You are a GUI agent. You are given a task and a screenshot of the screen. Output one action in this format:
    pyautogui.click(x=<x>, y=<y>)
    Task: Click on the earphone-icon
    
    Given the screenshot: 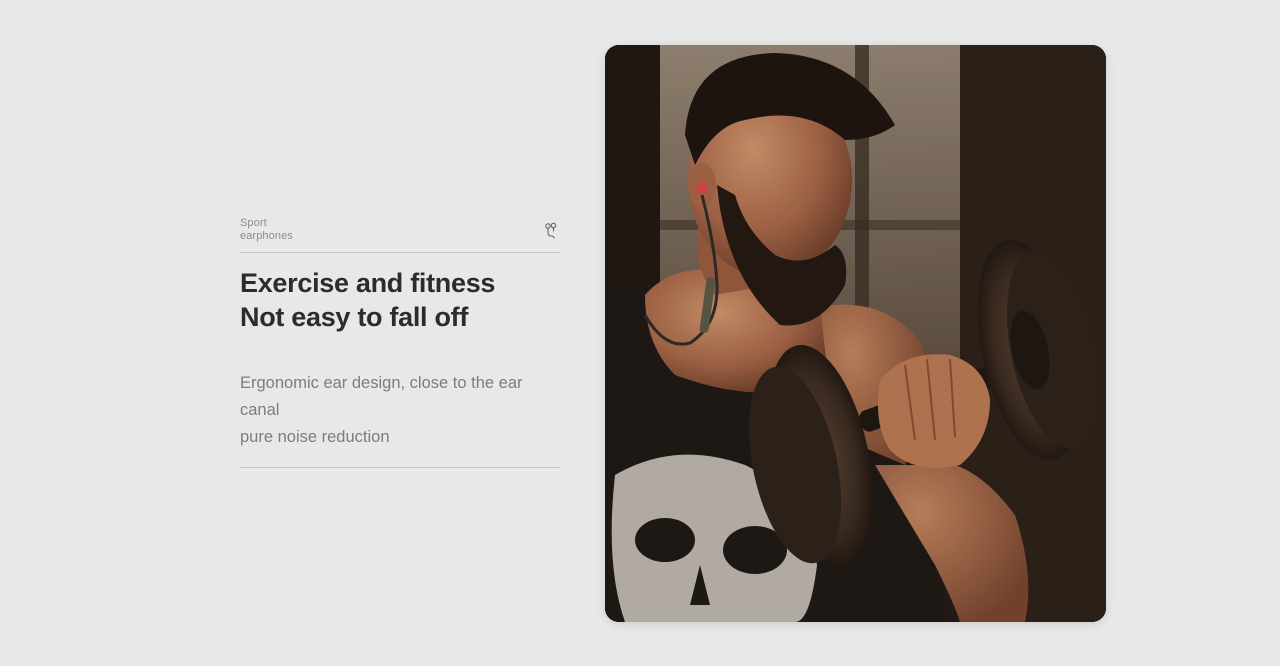 What is the action you would take?
    pyautogui.click(x=551, y=230)
    